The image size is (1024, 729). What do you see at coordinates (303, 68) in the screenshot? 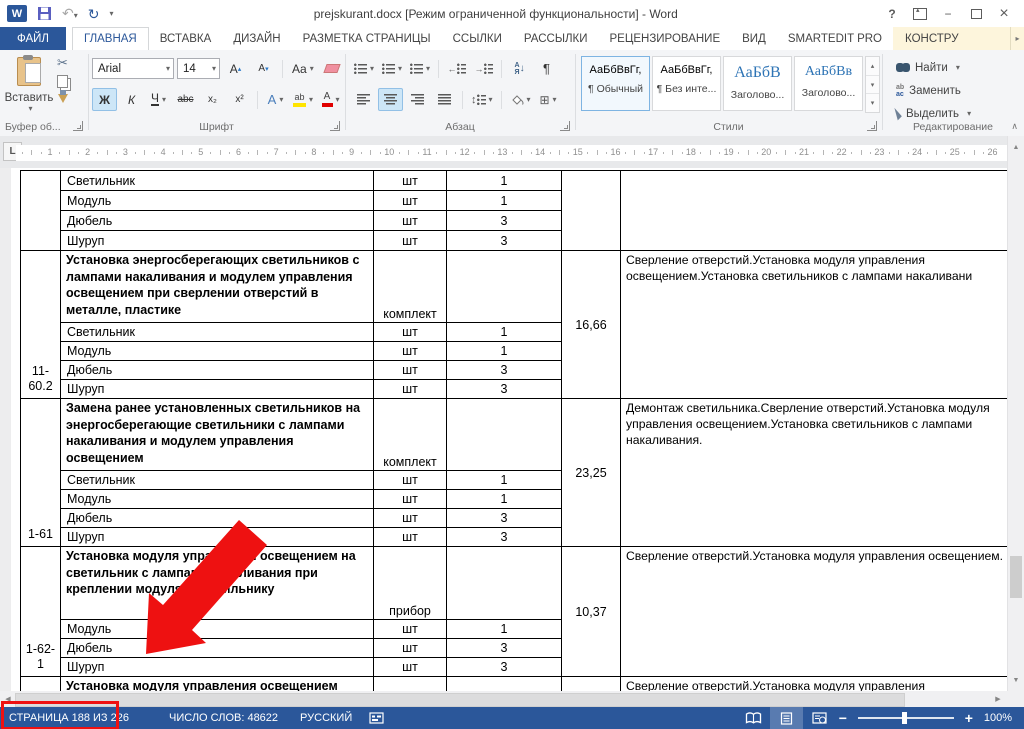
I see `change-case-button: Aa ▾` at bounding box center [303, 68].